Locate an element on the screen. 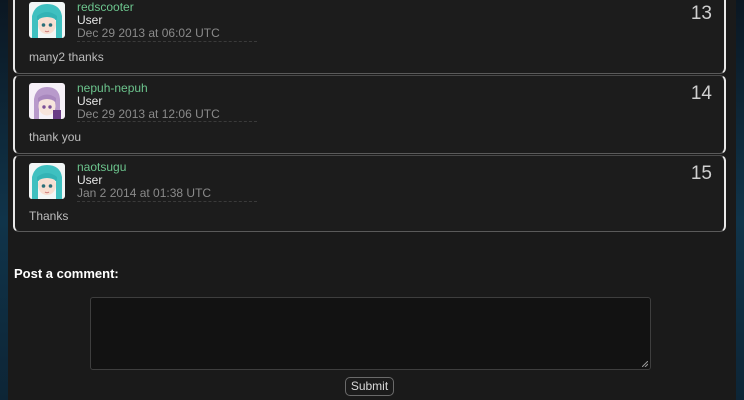 Image resolution: width=744 pixels, height=400 pixels. purple-hair-avatar-icon is located at coordinates (47, 101).